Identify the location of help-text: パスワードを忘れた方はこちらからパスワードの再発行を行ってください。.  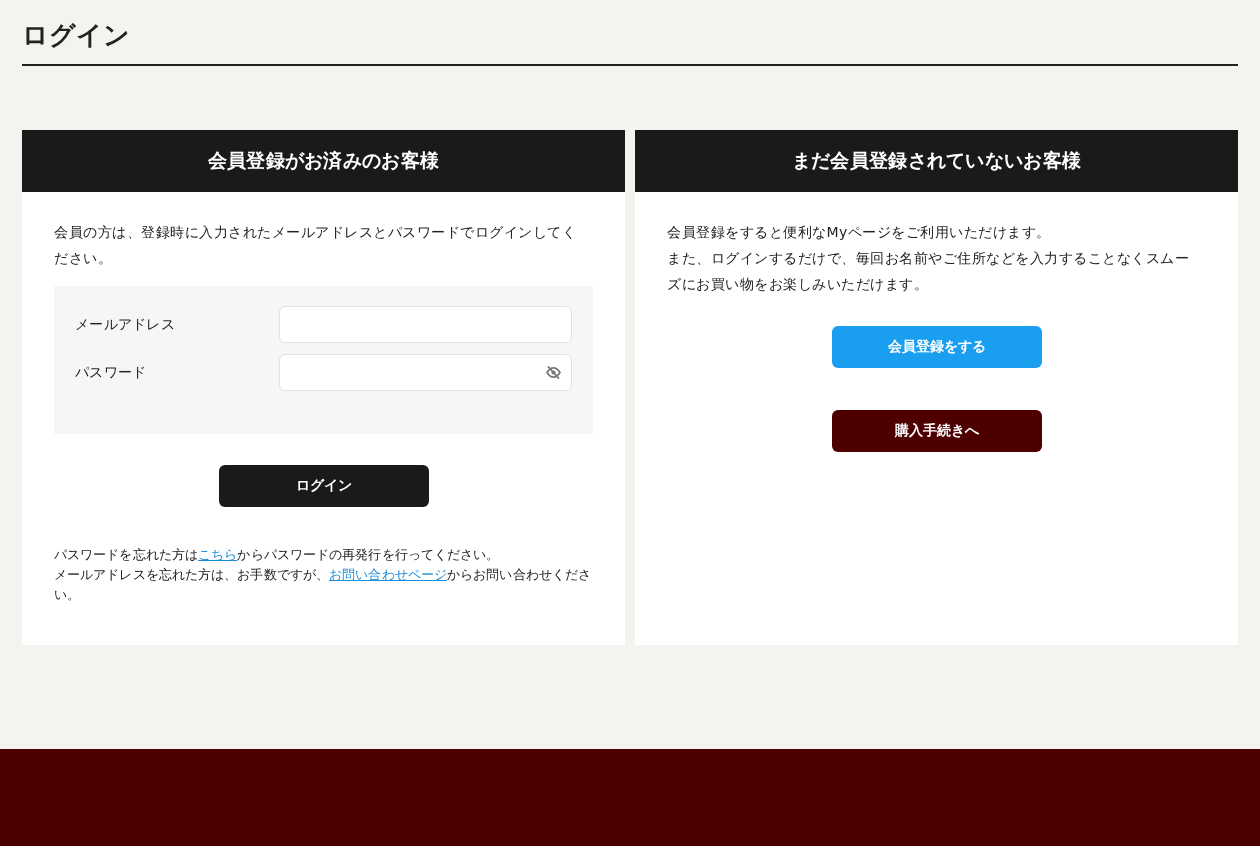
(277, 555).